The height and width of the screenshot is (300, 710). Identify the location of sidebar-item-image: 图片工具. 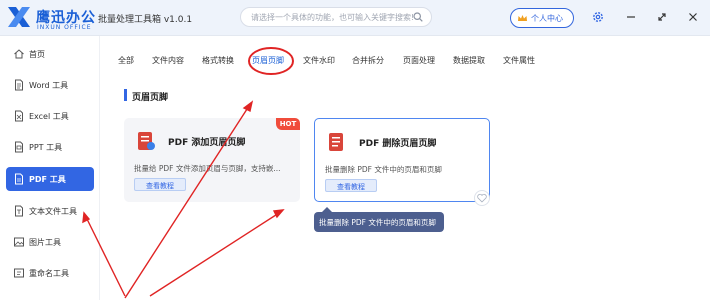
(50, 242).